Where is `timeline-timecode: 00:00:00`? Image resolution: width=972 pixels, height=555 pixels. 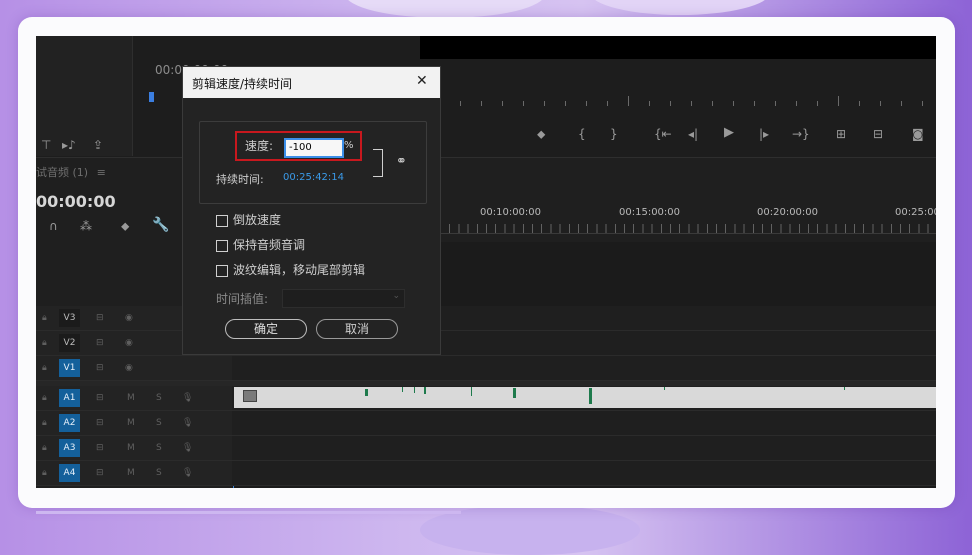
timeline-timecode: 00:00:00 is located at coordinates (76, 201).